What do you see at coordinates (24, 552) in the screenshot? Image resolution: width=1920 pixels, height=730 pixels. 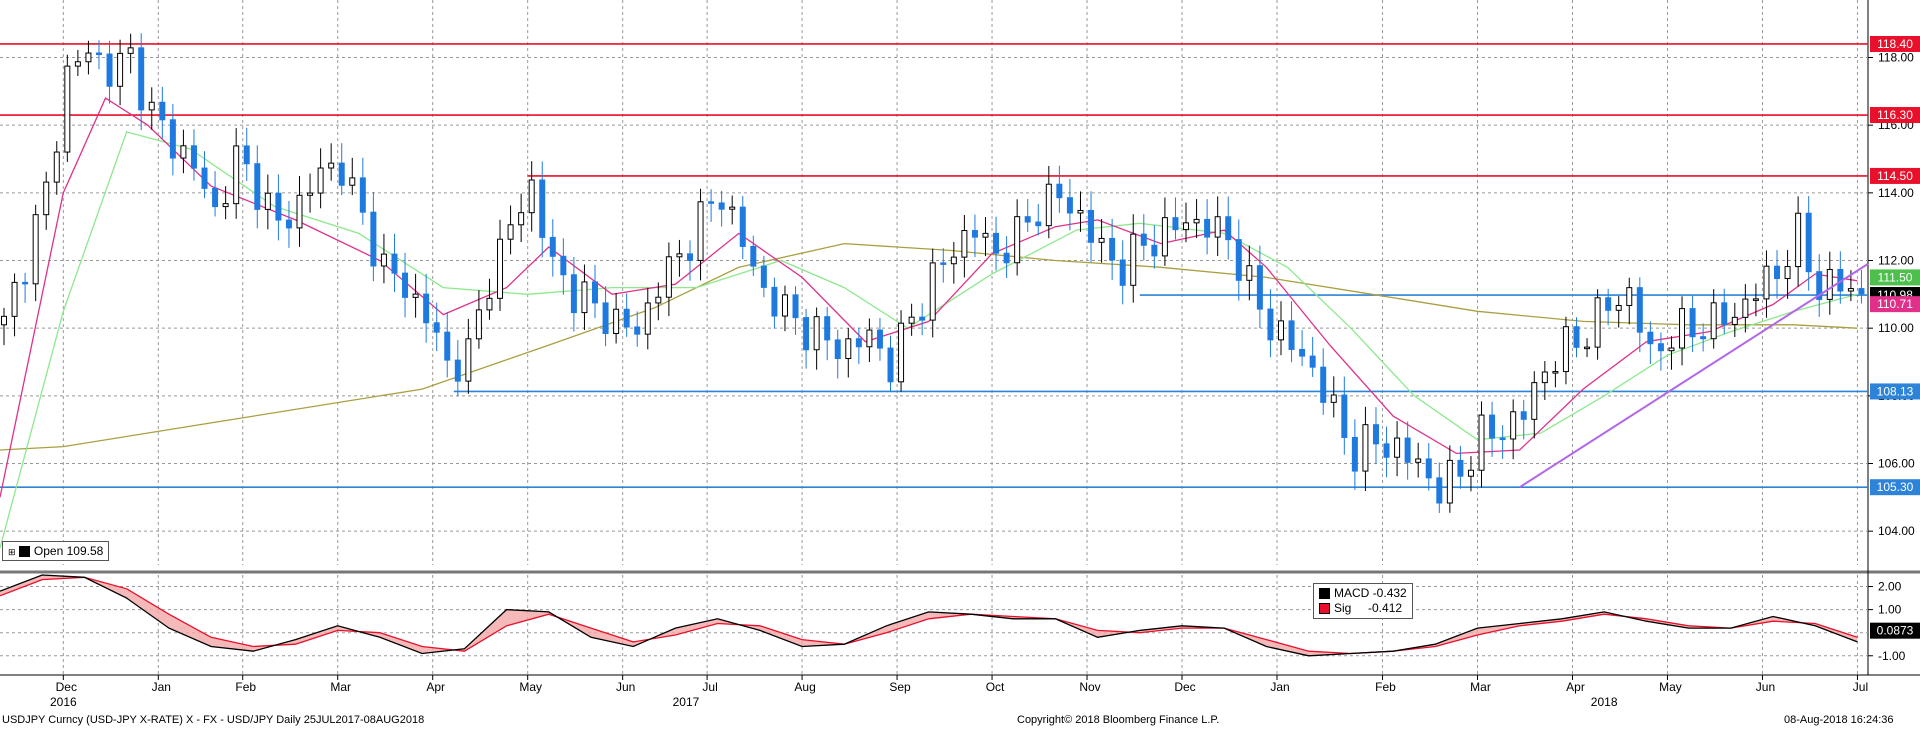 I see `legend-open-swatch` at bounding box center [24, 552].